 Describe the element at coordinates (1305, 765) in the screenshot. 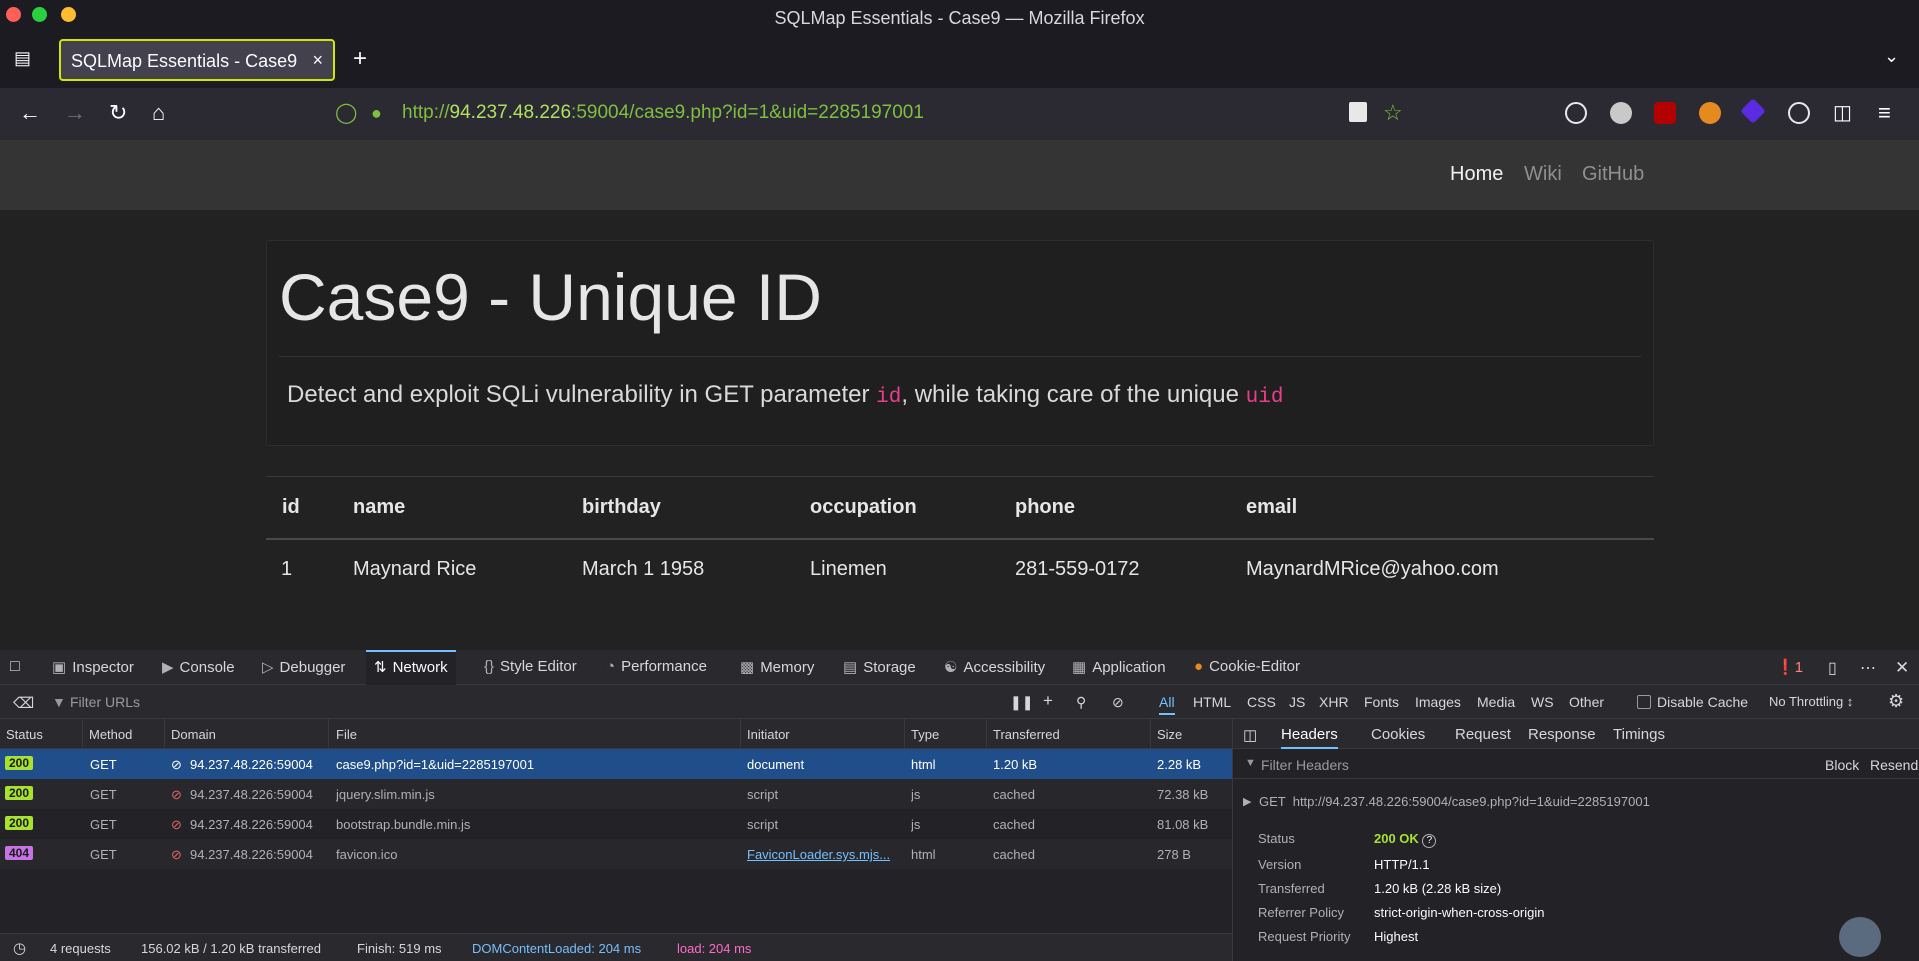

I see `filter-headers-input: Filter Headers` at that location.